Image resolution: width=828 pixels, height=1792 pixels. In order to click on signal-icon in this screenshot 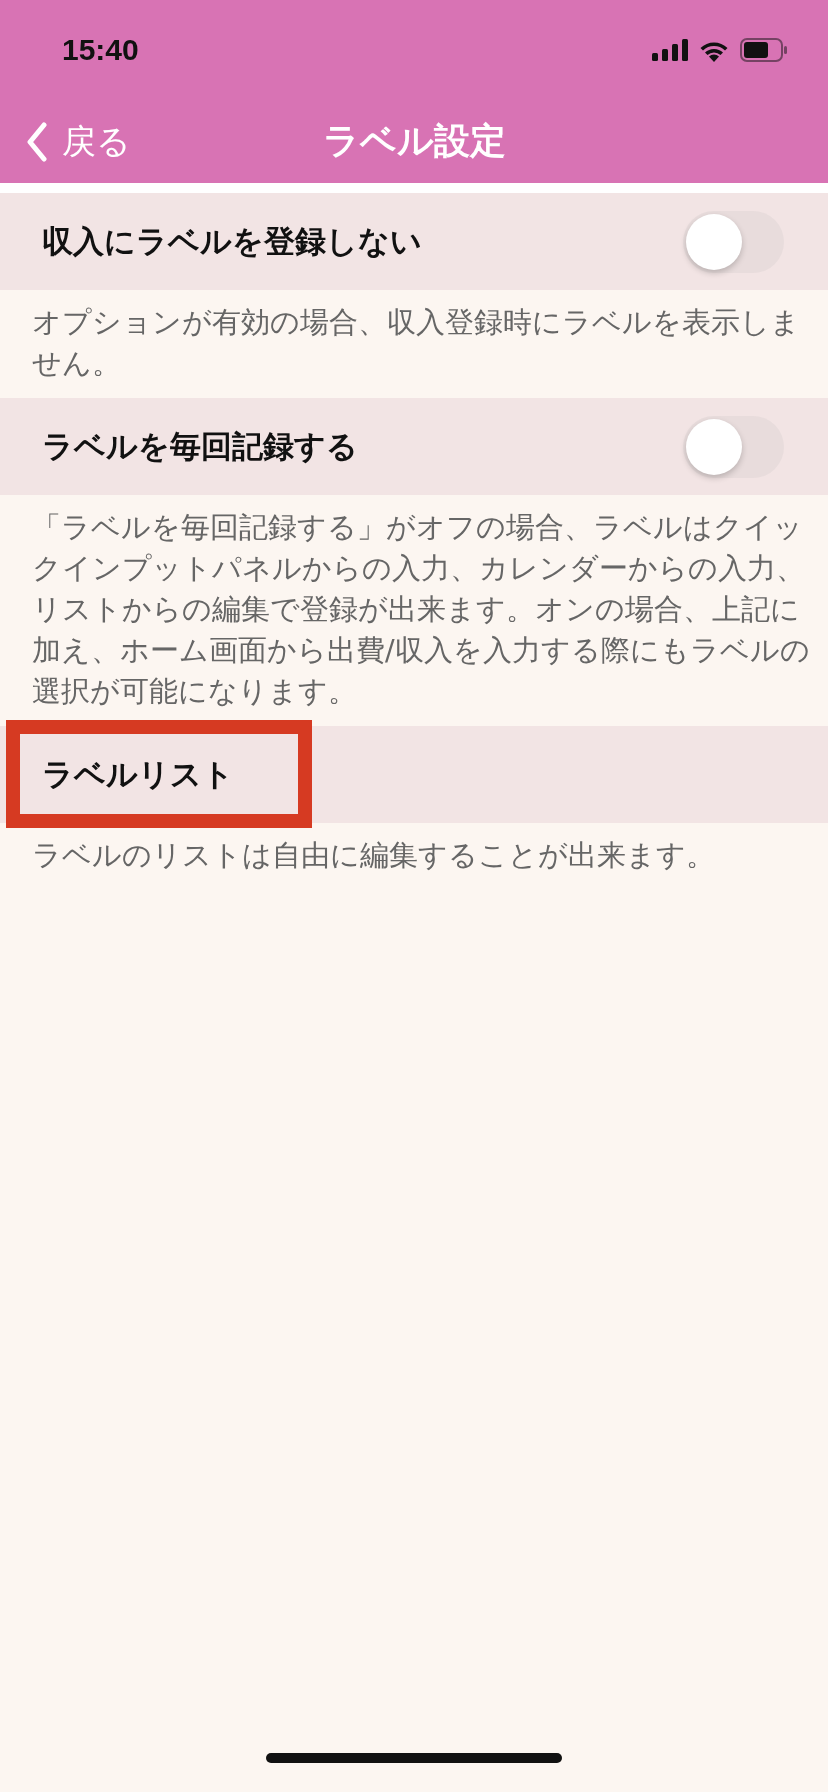, I will do `click(670, 50)`.